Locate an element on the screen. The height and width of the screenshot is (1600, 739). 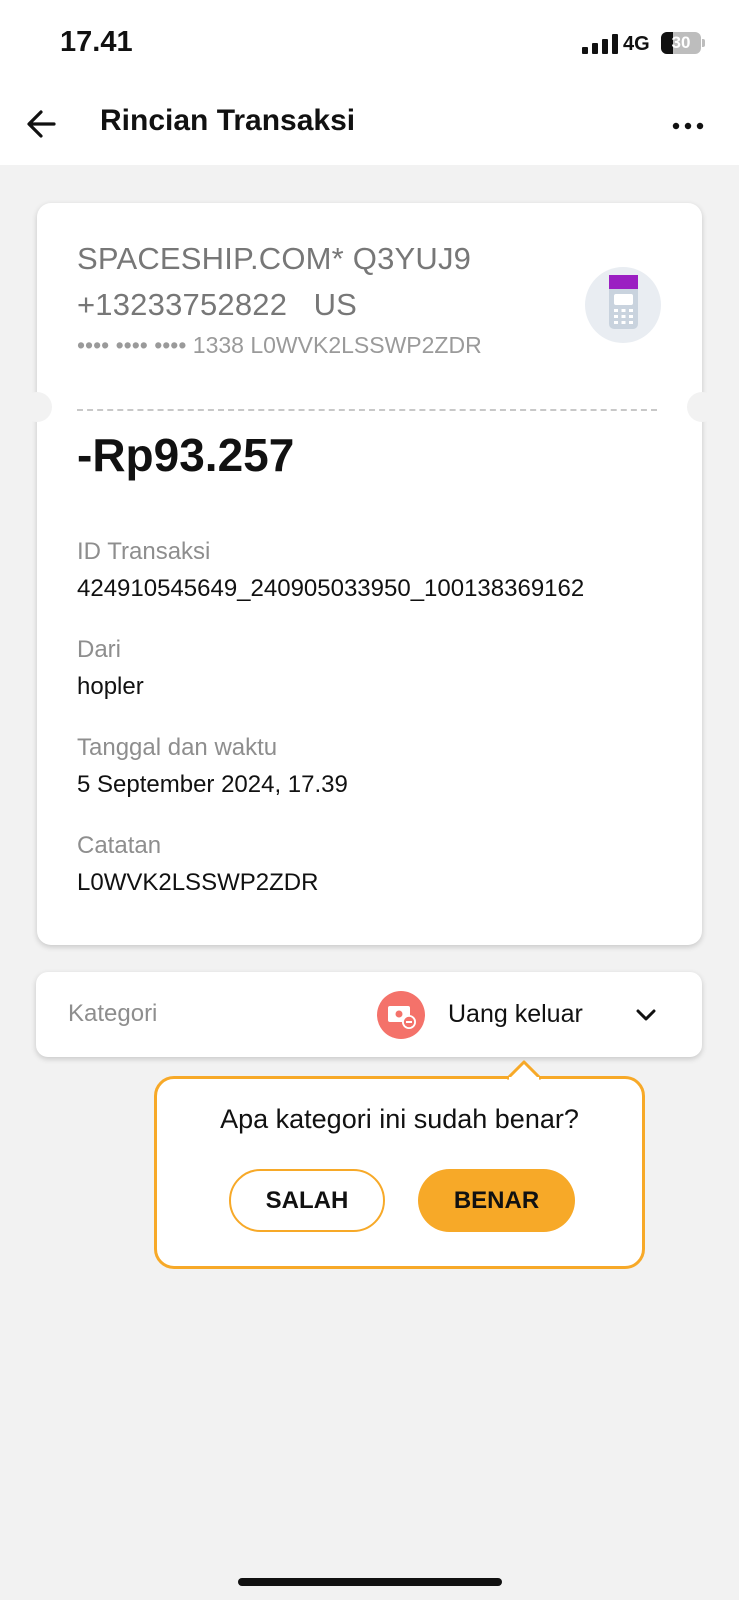
page-title: Rincian Transaksi is located at coordinates (228, 120).